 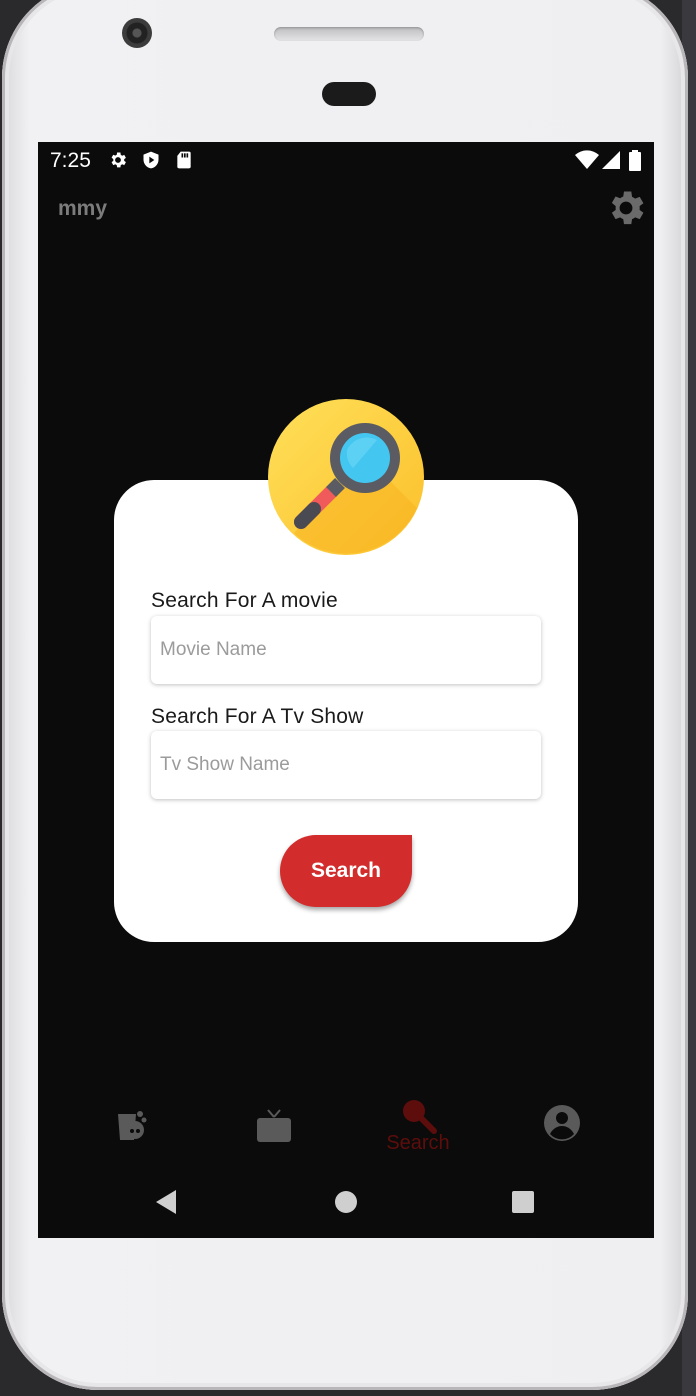 What do you see at coordinates (349, 34) in the screenshot?
I see `earpiece-speaker` at bounding box center [349, 34].